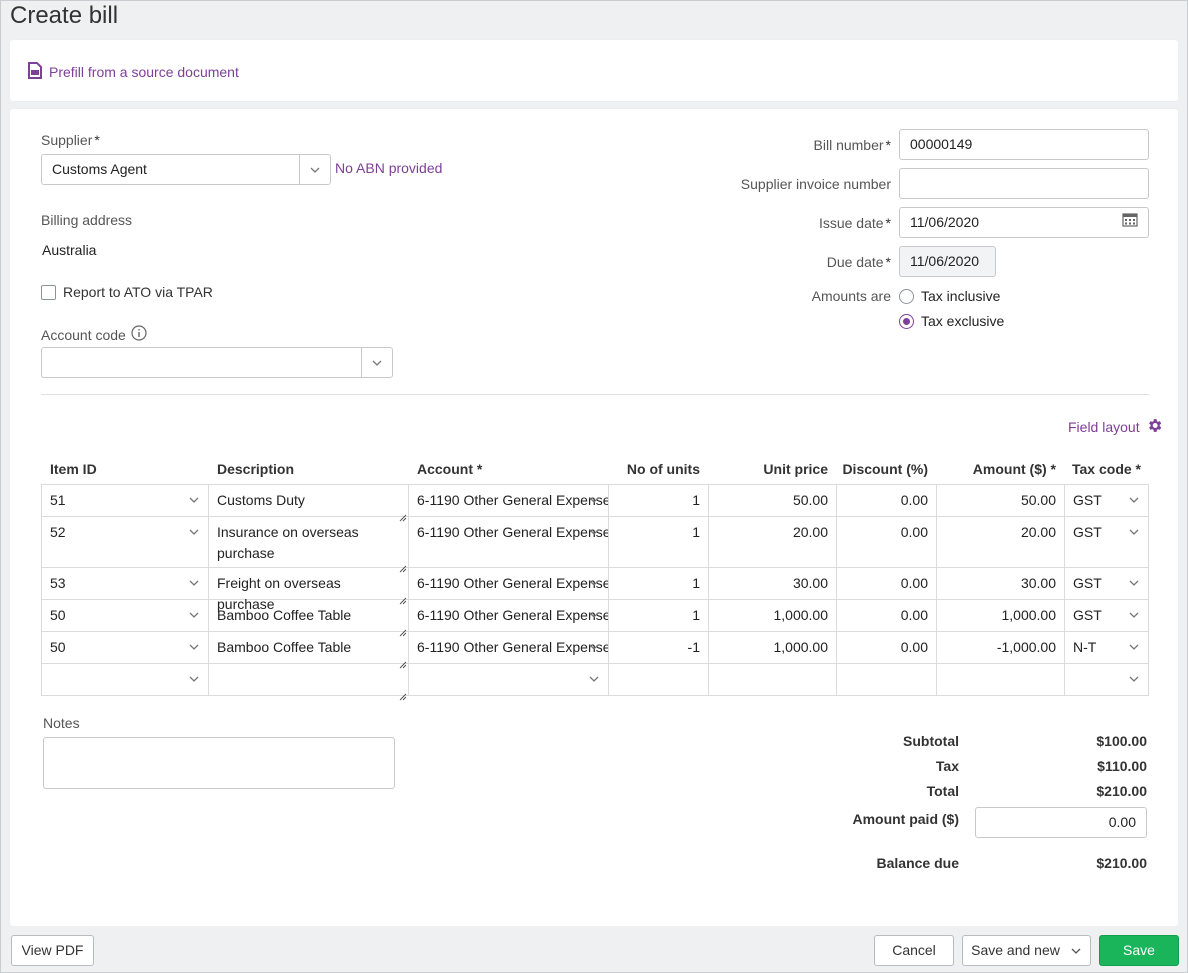 The width and height of the screenshot is (1188, 973). What do you see at coordinates (773, 583) in the screenshot?
I see `cell-unit-price: 30.00` at bounding box center [773, 583].